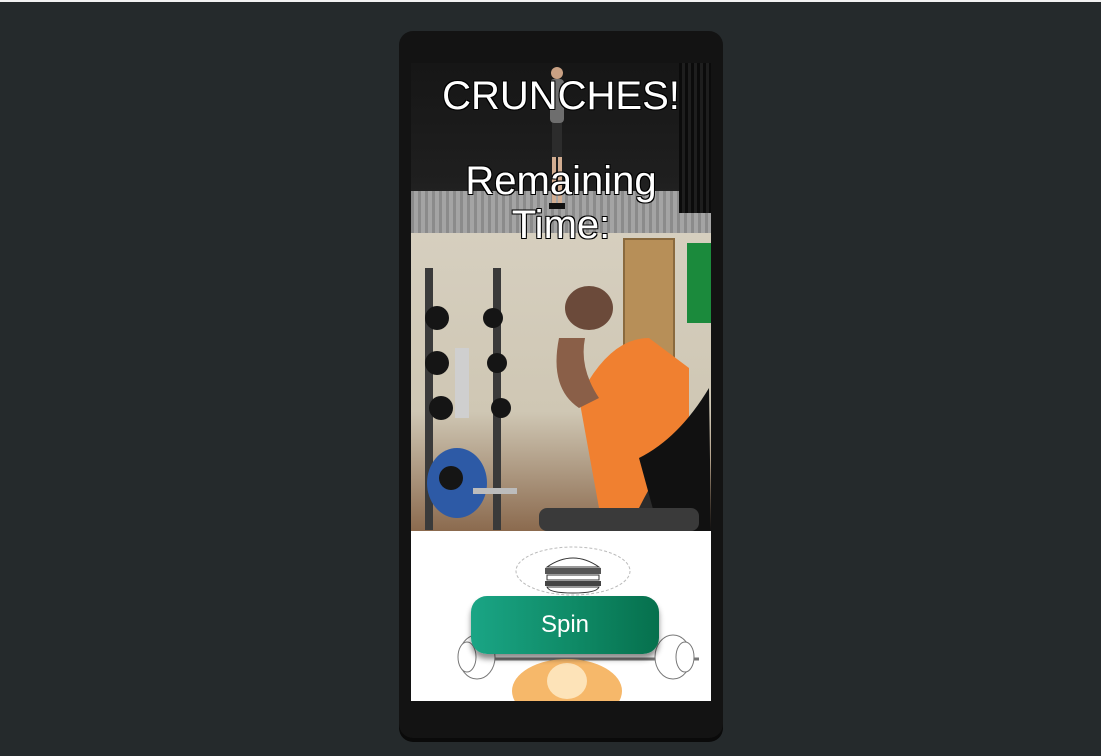  I want to click on dumbbell-rack-figure, so click(471, 399).